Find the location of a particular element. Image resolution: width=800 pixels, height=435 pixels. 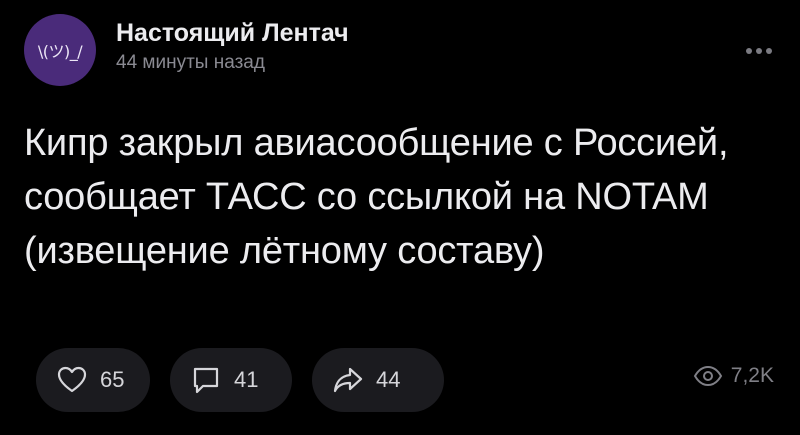

repost-button: 44 is located at coordinates (378, 380).